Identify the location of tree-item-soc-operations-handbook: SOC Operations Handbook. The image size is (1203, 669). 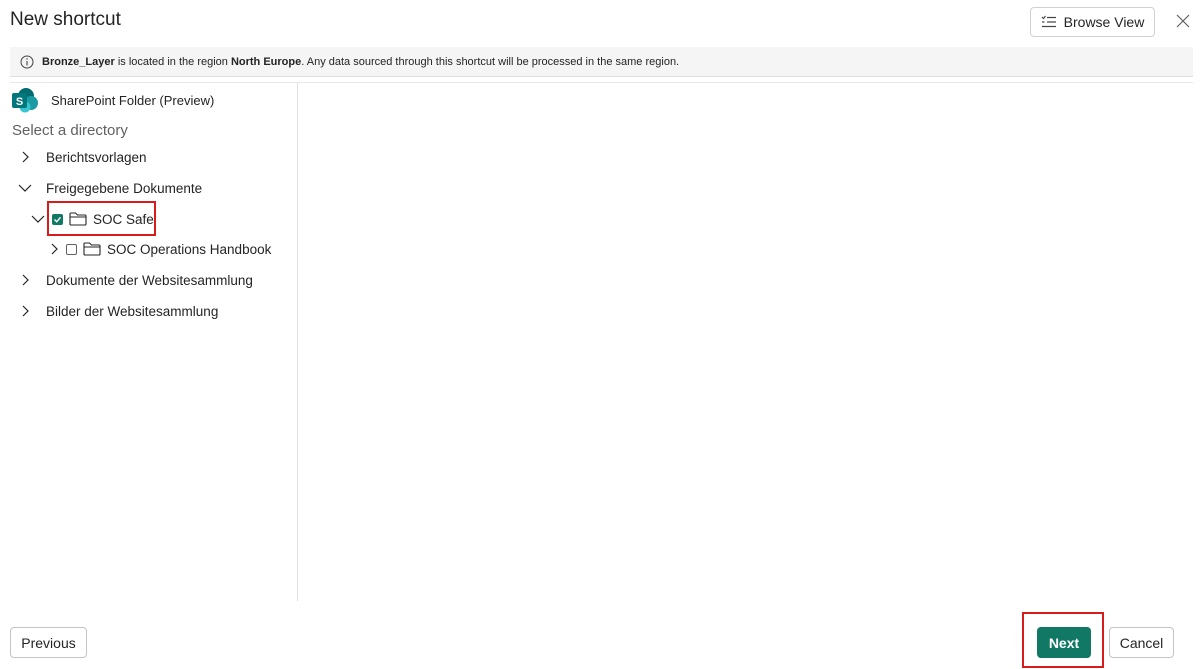
(159, 249).